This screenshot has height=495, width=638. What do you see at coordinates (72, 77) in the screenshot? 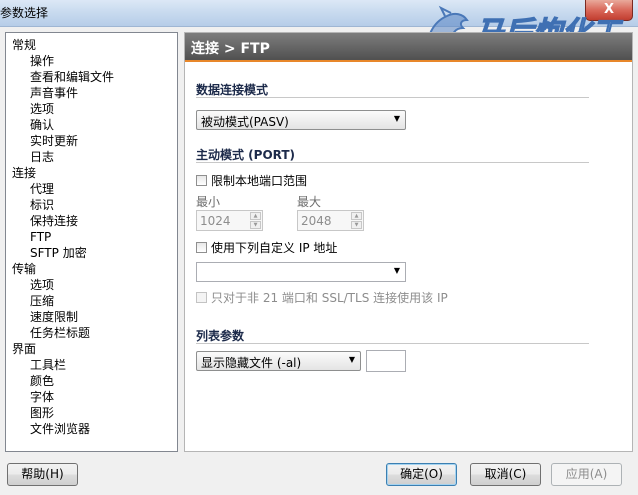
I see `tree-item-view-edit-files: 查看和编辑文件` at bounding box center [72, 77].